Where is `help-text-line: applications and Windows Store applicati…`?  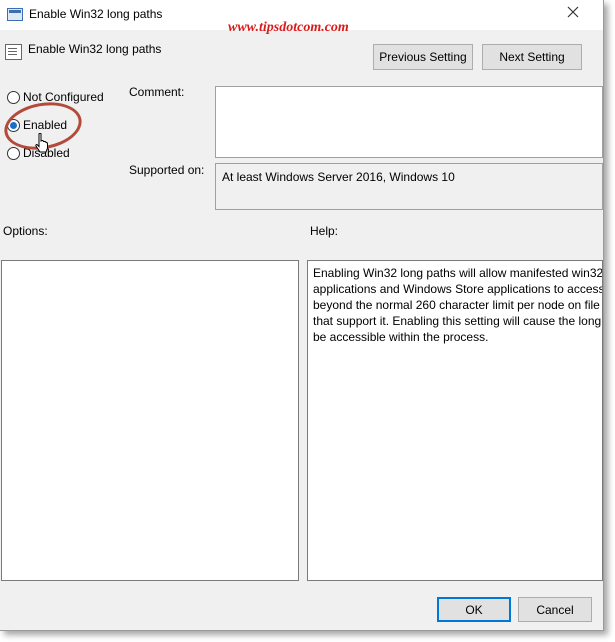
help-text-line: applications and Windows Store applicati… is located at coordinates (458, 289).